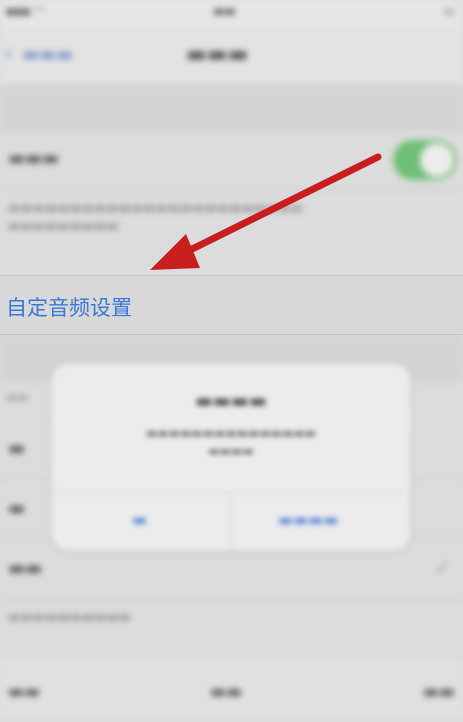  I want to click on toggle-knob, so click(437, 160).